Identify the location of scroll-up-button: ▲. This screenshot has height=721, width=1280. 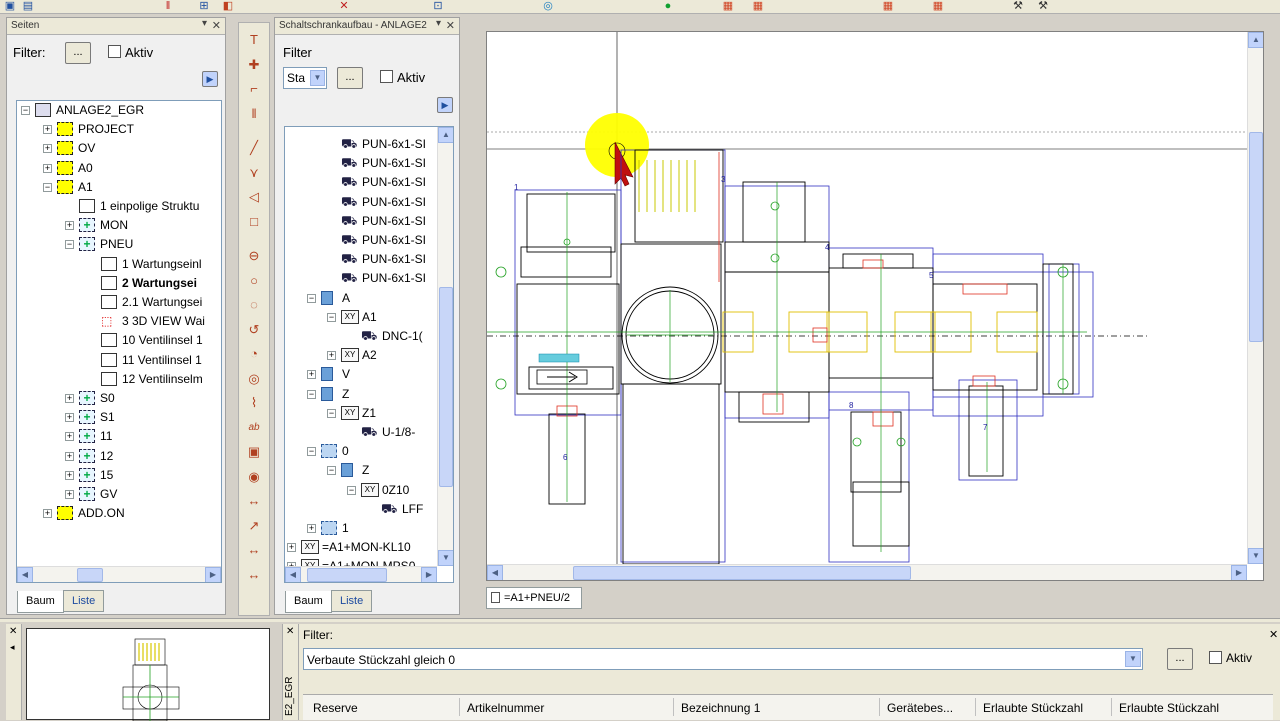
(1255, 40).